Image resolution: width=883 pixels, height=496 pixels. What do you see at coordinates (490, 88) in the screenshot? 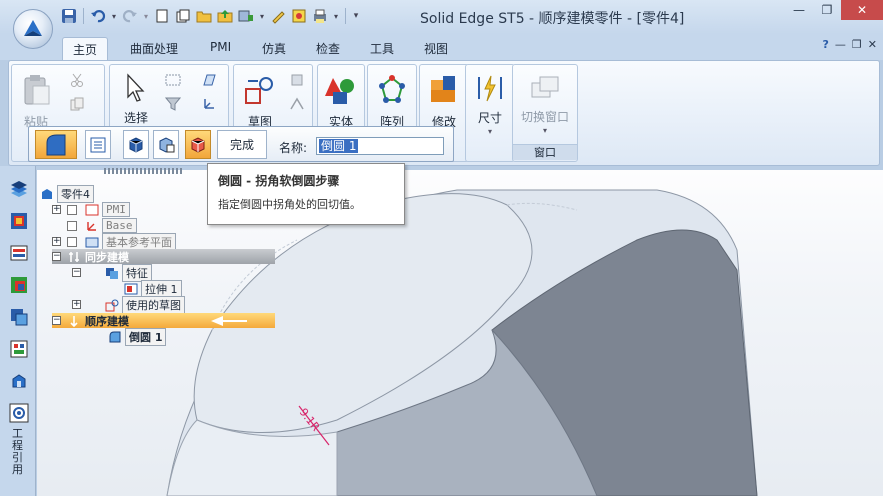
I see `dimension-icon` at bounding box center [490, 88].